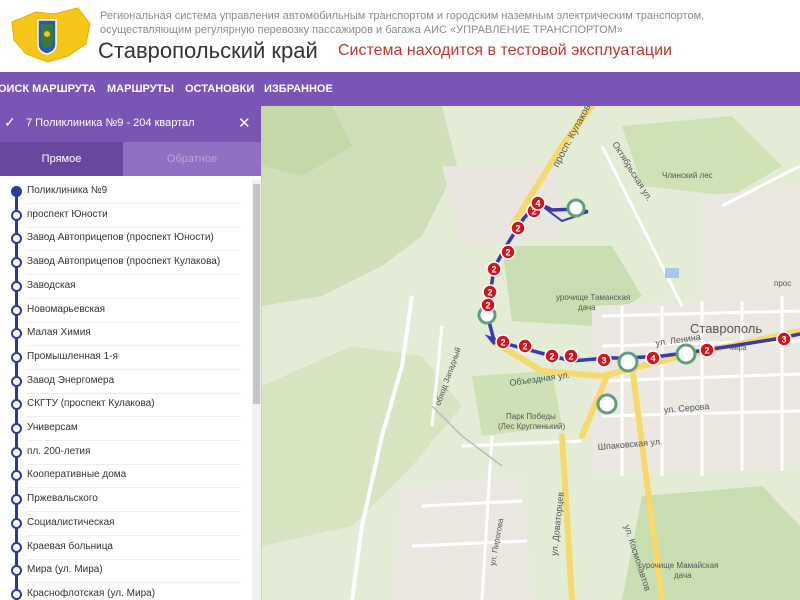 This screenshot has height=600, width=800. Describe the element at coordinates (66, 309) in the screenshot. I see `stop-label: Новомарьевская` at that location.